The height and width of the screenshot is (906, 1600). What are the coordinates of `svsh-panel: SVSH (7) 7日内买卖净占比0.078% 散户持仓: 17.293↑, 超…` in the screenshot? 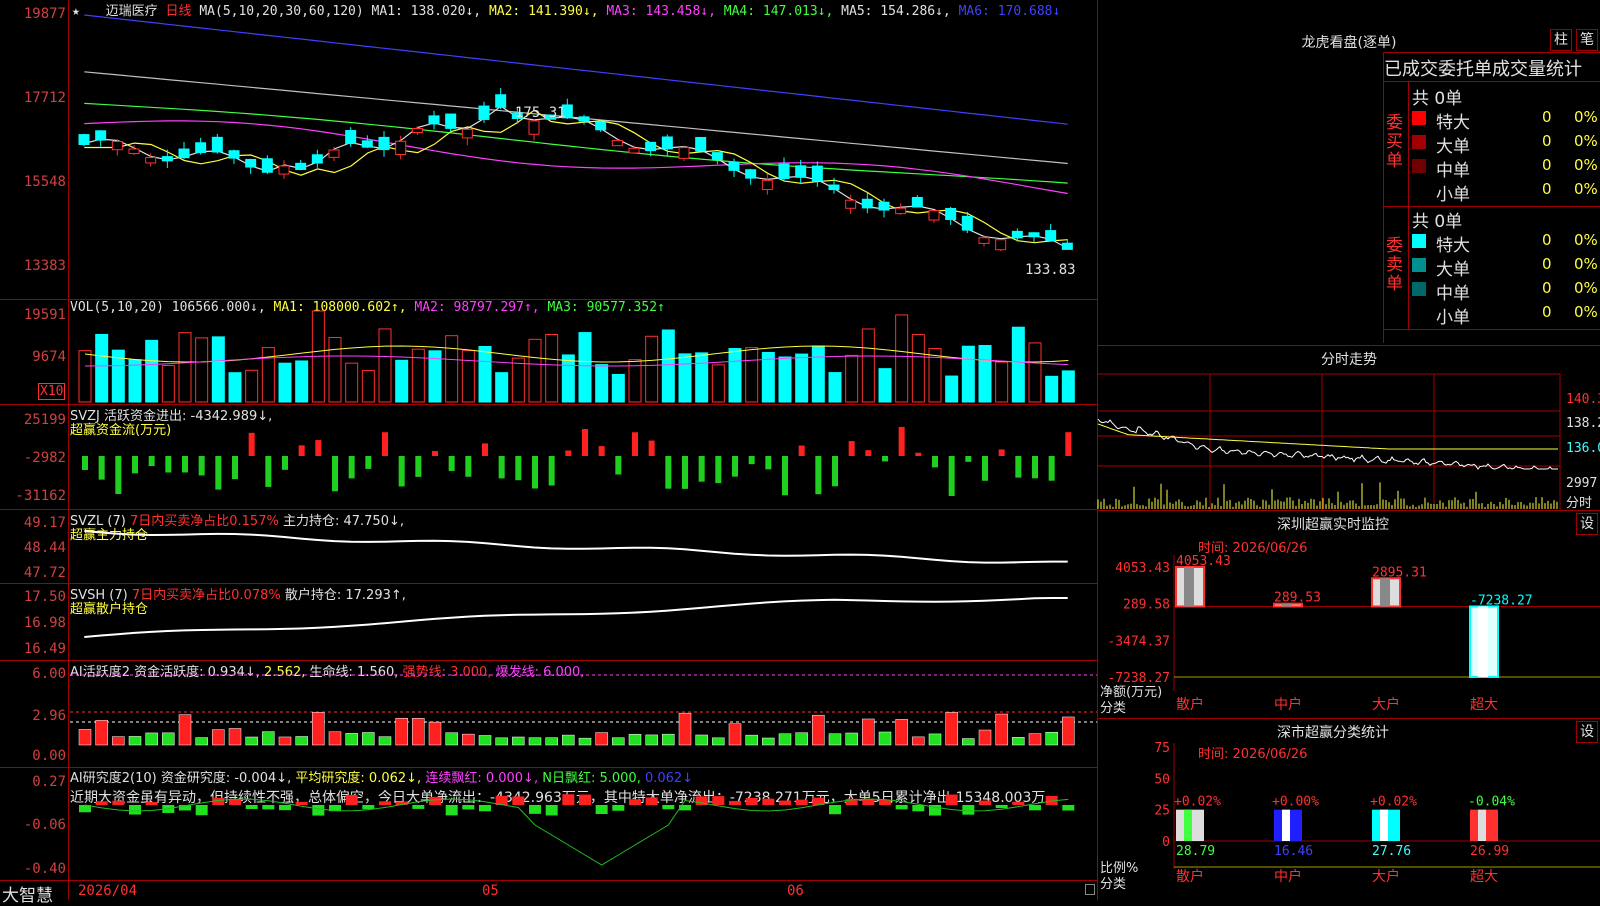 It's located at (549, 622).